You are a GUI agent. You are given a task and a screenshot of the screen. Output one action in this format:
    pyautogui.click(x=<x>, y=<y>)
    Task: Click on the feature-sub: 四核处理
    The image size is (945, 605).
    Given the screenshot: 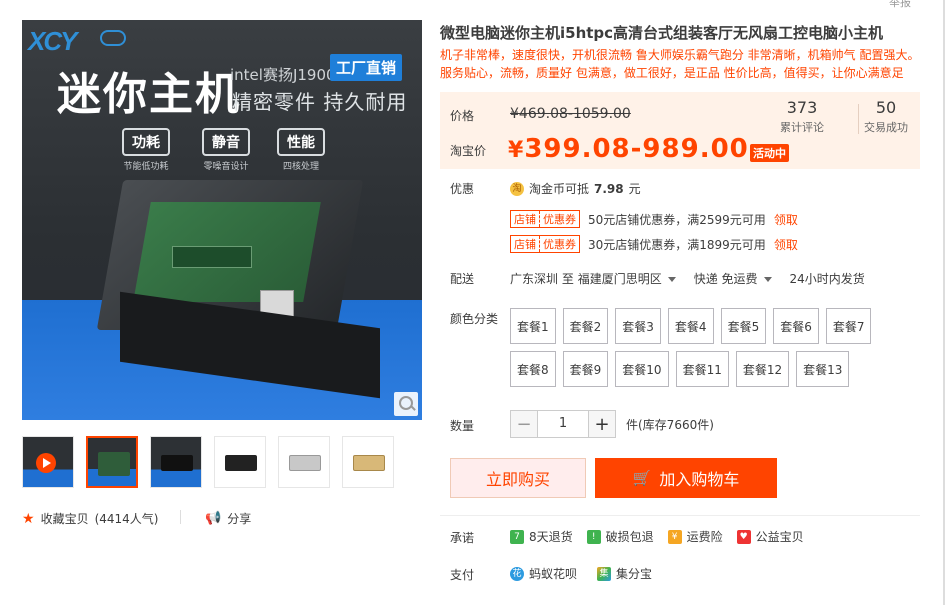 What is the action you would take?
    pyautogui.click(x=300, y=167)
    